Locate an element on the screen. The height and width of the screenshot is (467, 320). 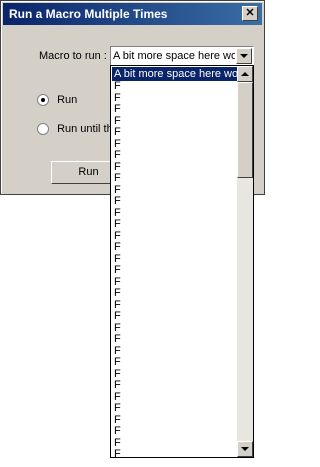
scroll-down-button is located at coordinates (245, 449).